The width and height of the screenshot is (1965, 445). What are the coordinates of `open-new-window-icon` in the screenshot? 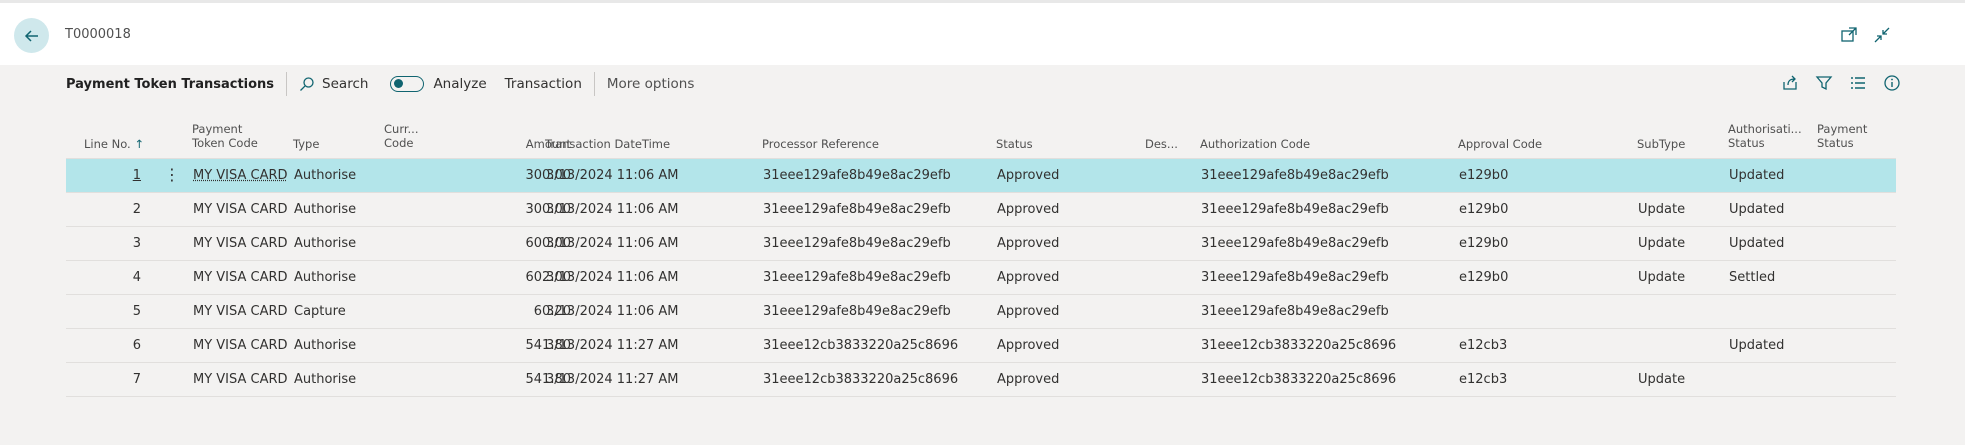 It's located at (1849, 35).